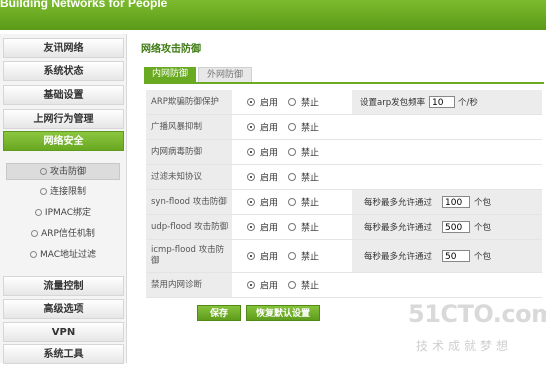 This screenshot has height=365, width=546. I want to click on subitem-connection-limit: 连接限制, so click(63, 192).